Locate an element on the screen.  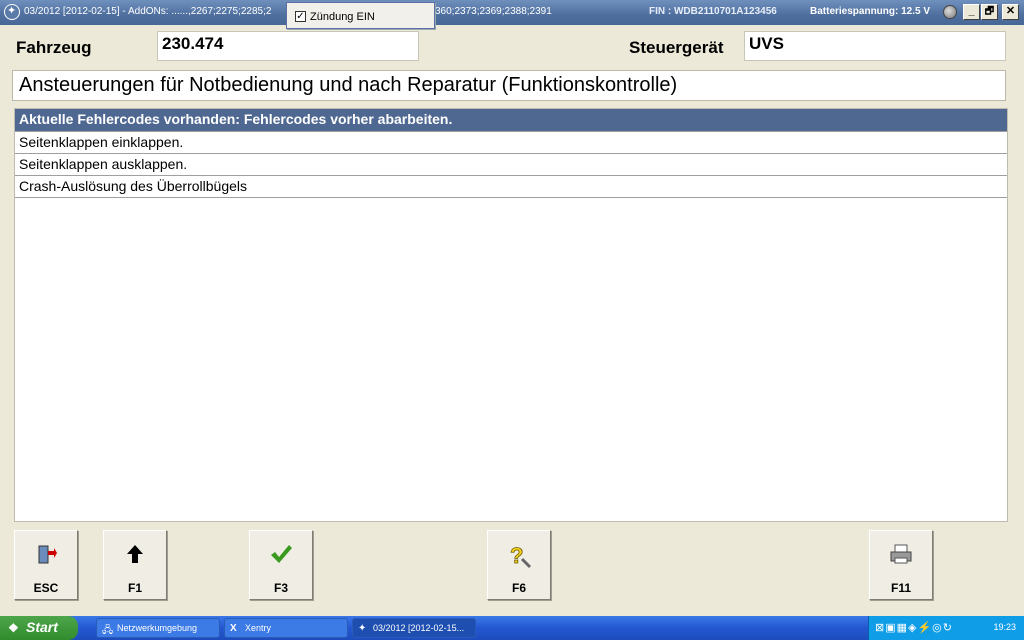
f6-label: F6 is located at coordinates (518, 588).